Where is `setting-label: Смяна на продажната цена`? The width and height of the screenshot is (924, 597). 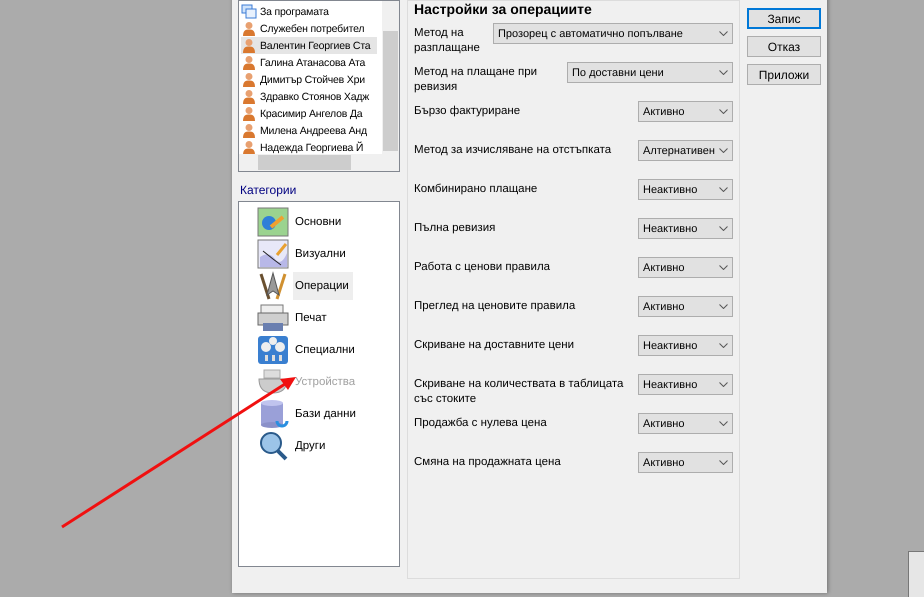 setting-label: Смяна на продажната цена is located at coordinates (487, 462).